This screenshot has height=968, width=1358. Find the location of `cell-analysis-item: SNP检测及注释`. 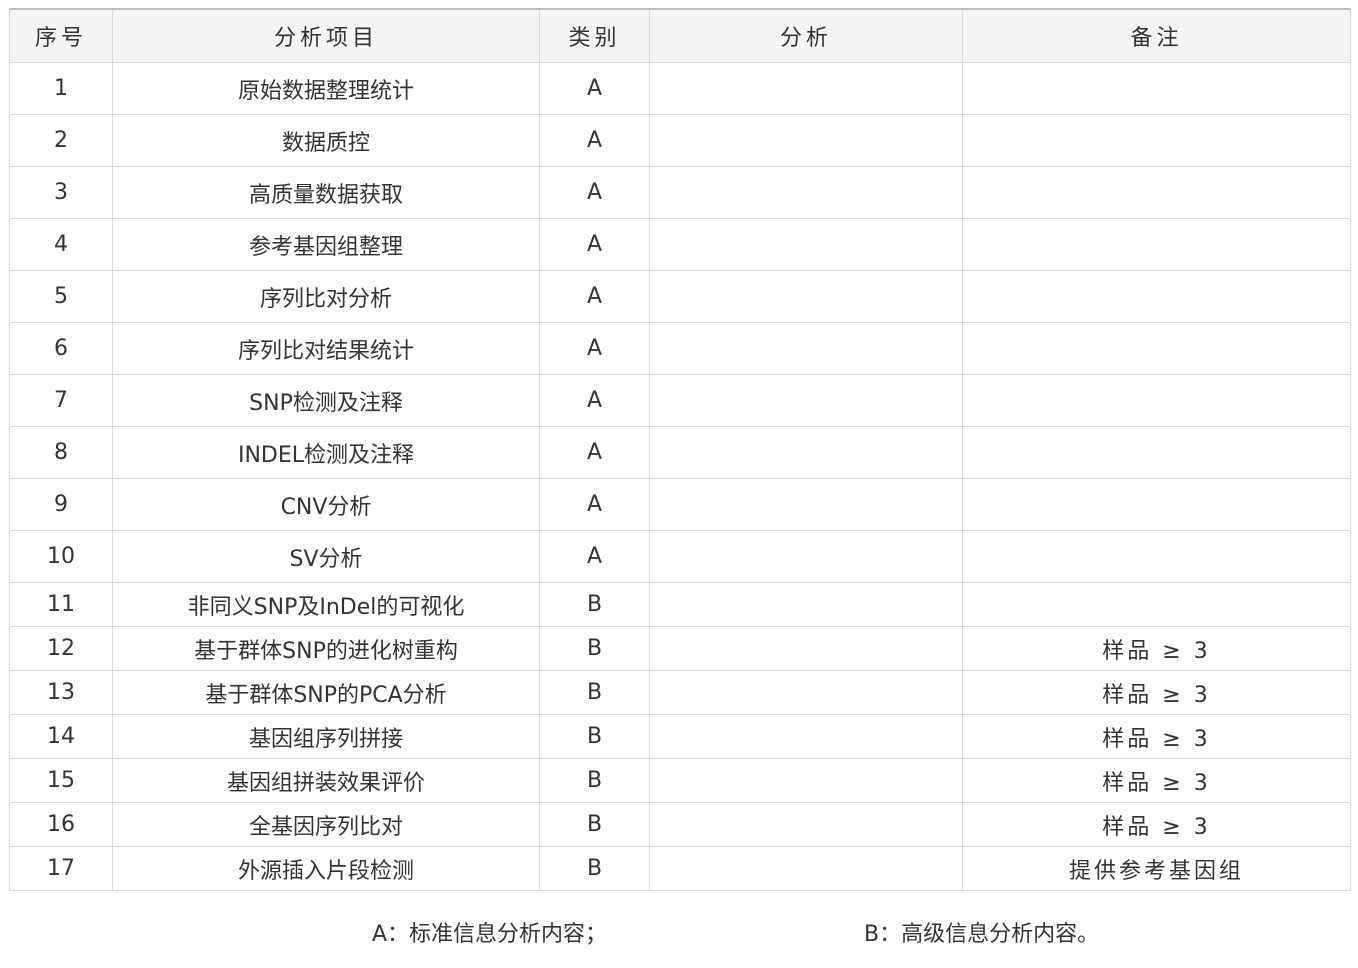

cell-analysis-item: SNP检测及注释 is located at coordinates (326, 400).